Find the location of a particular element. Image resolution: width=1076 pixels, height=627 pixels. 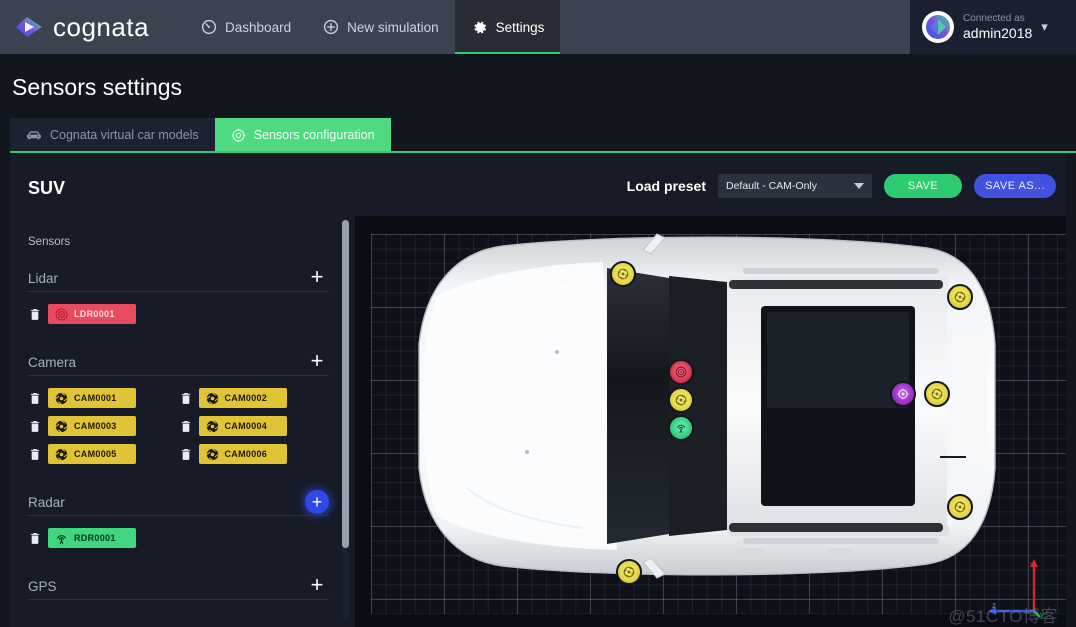

tab-sensors-configuration: Sensors configuration is located at coordinates (302, 135).